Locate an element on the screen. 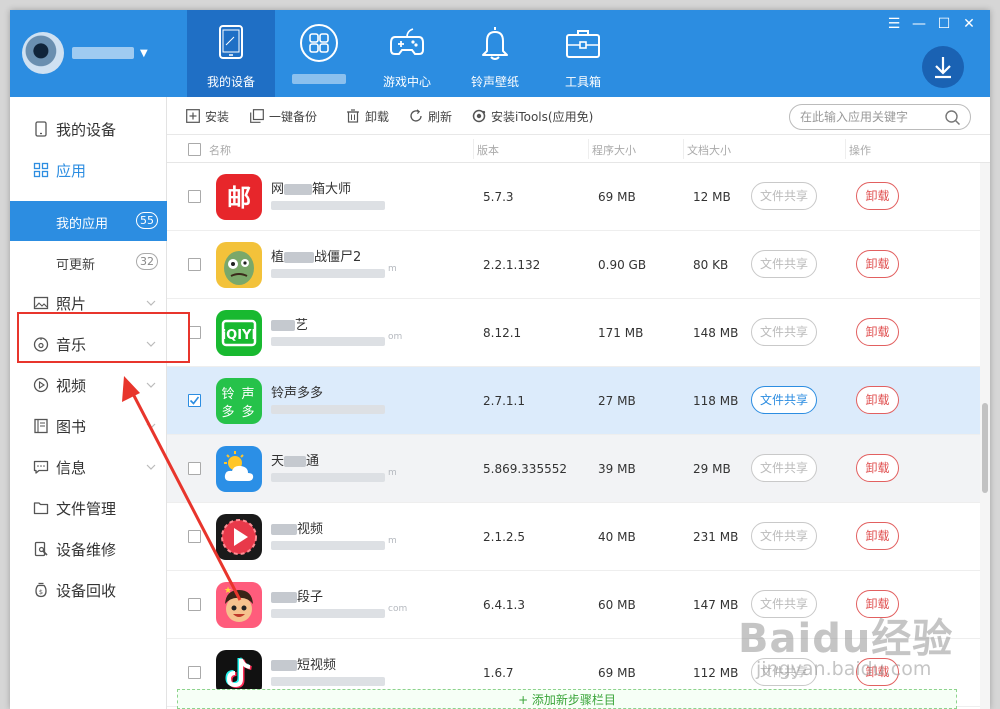  tab-label-blurred is located at coordinates (319, 80).